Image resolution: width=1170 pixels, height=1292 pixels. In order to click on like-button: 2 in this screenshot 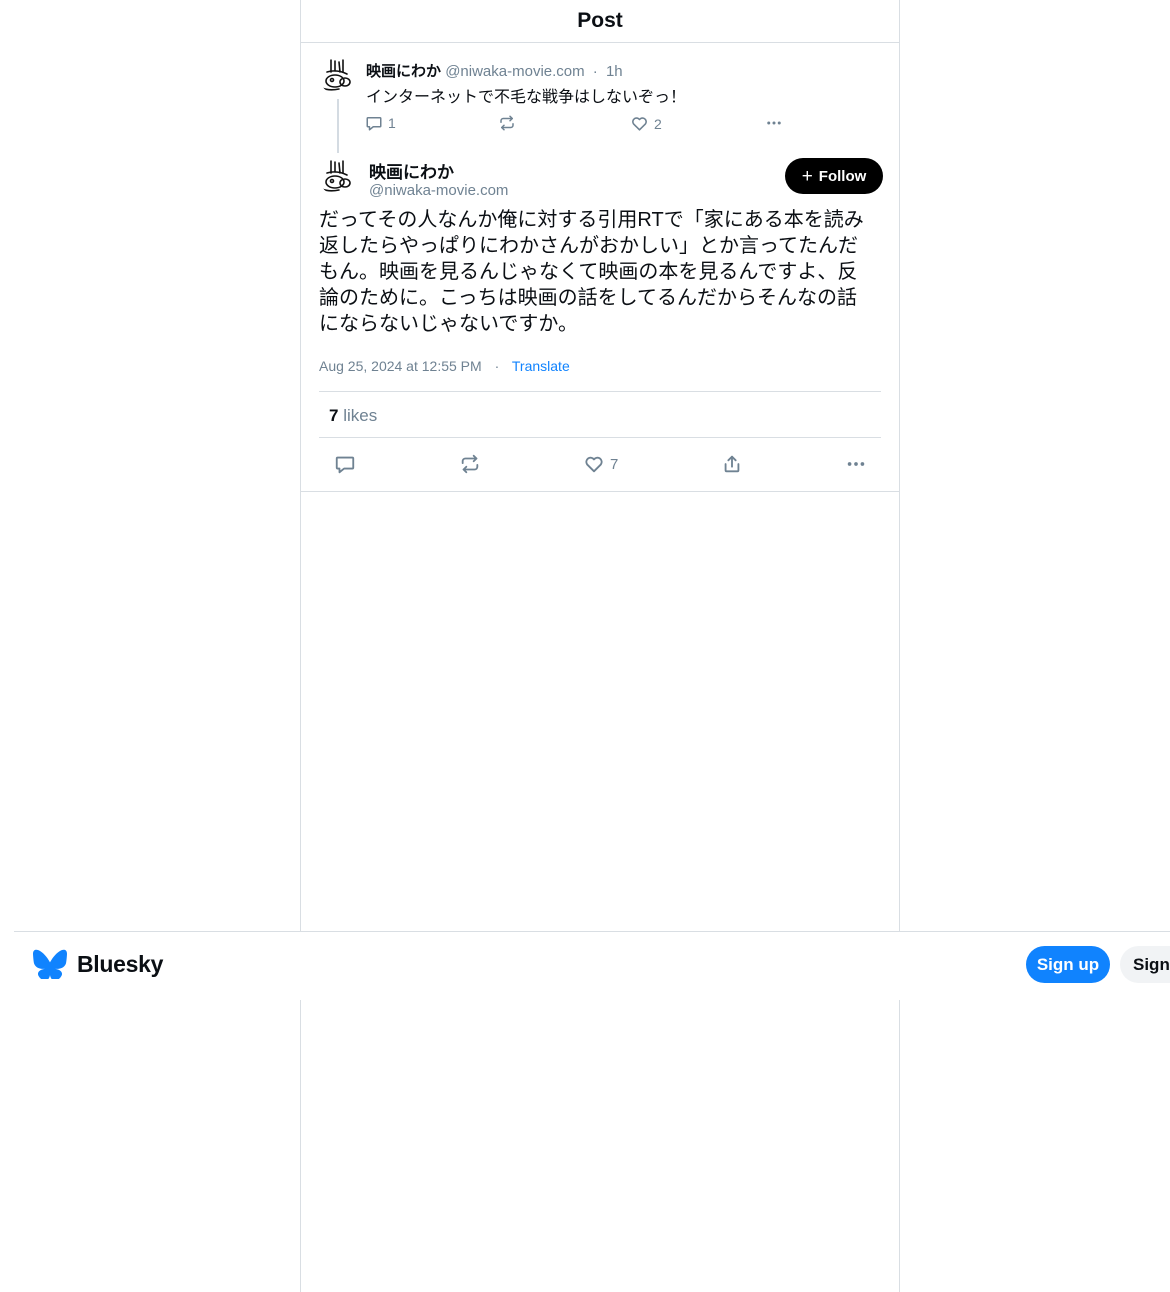, I will do `click(646, 123)`.